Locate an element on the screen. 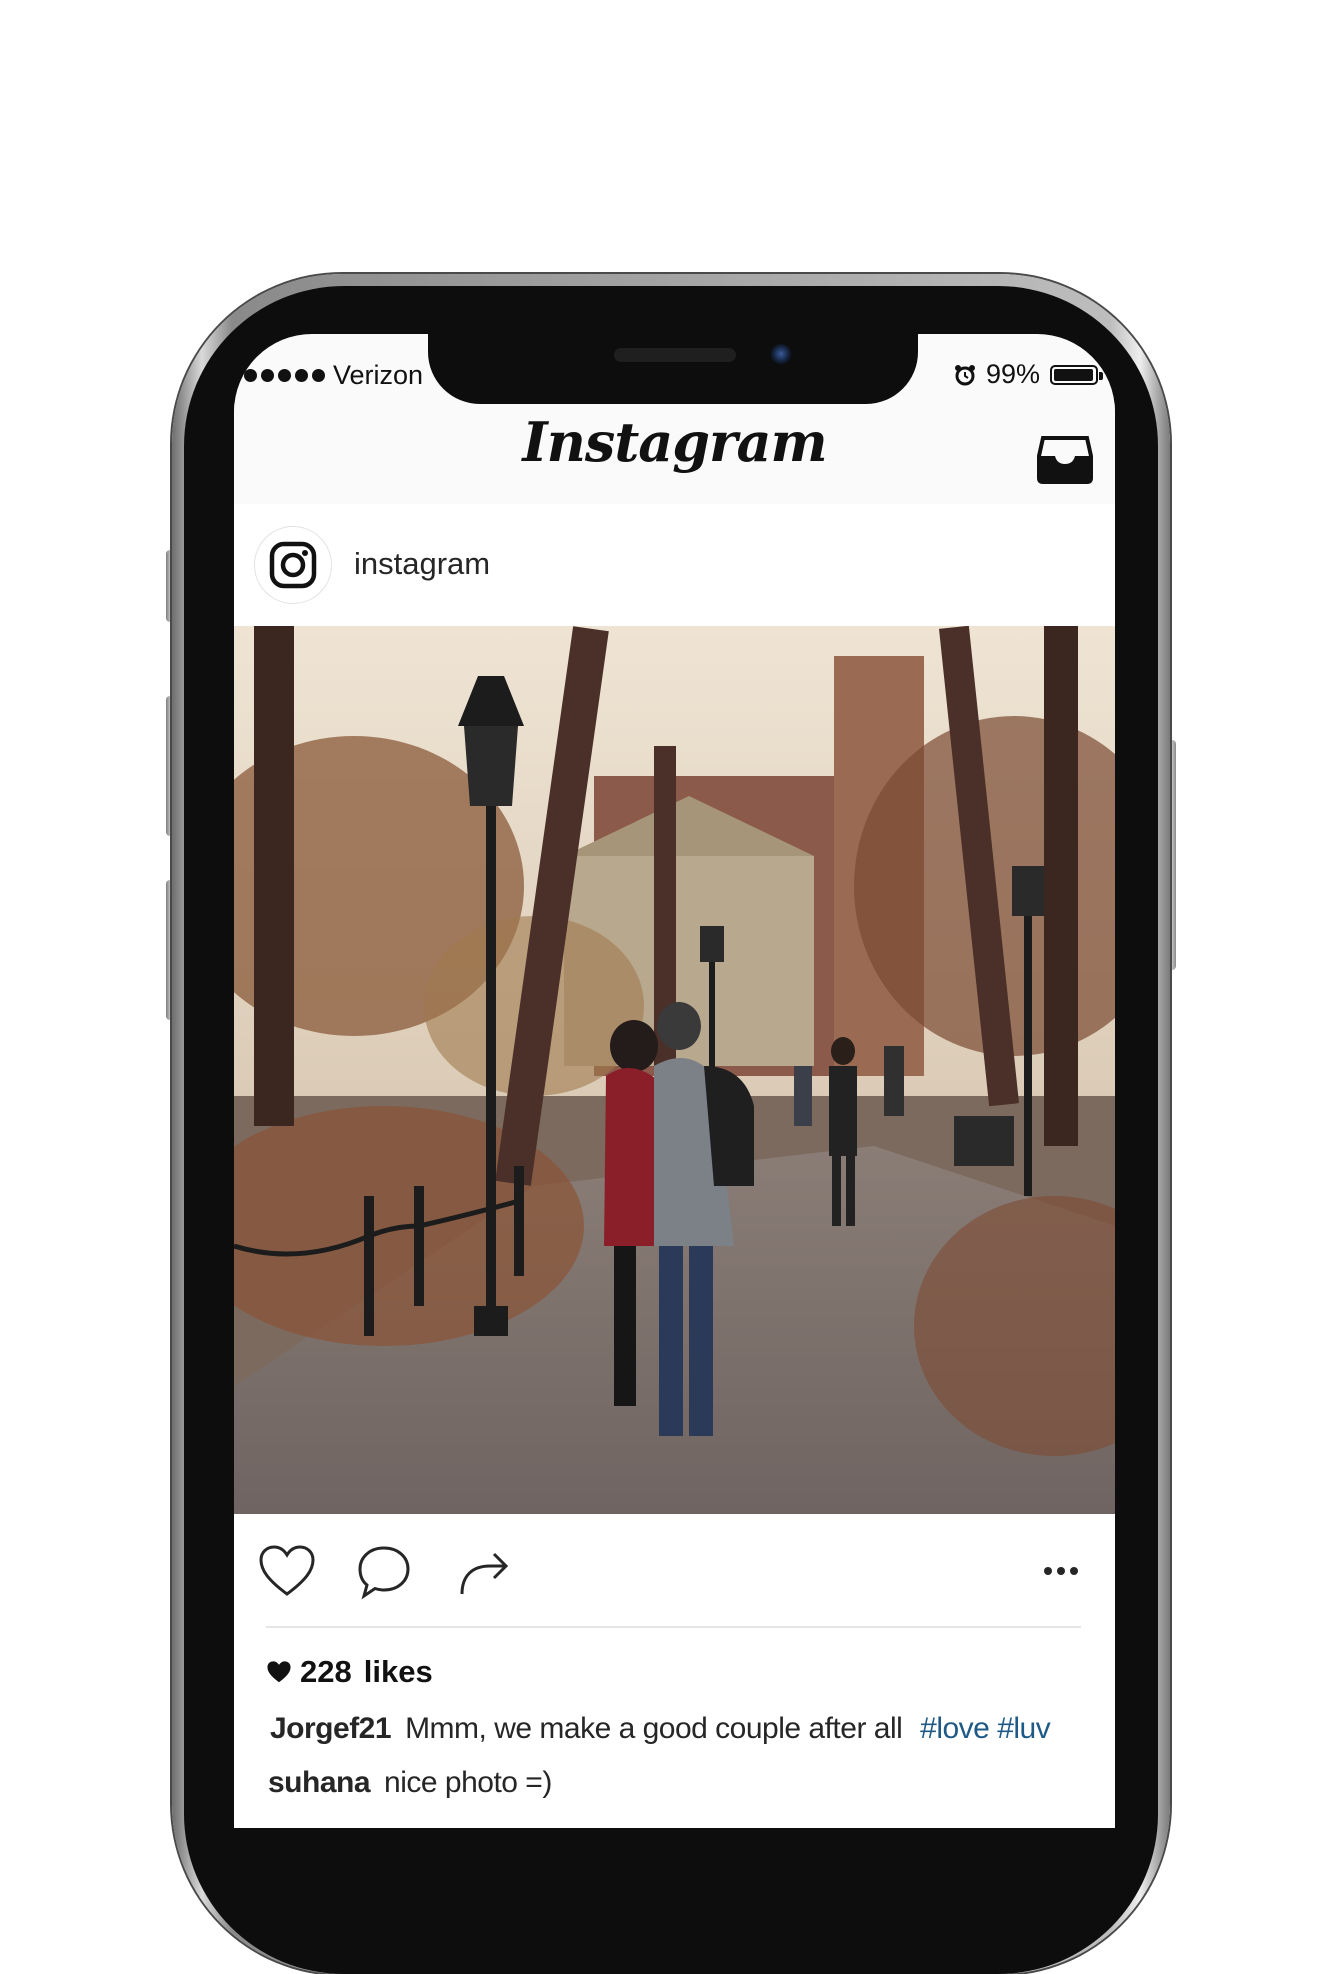 The width and height of the screenshot is (1328, 1974). app-header: Instagram is located at coordinates (674, 454).